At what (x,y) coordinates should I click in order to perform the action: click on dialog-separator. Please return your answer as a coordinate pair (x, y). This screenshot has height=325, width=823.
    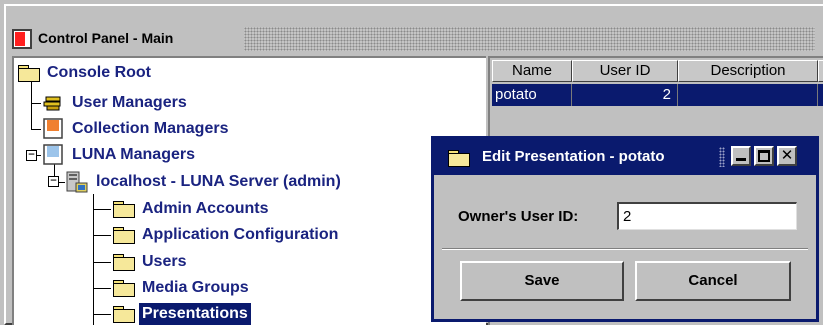
    Looking at the image, I should click on (625, 249).